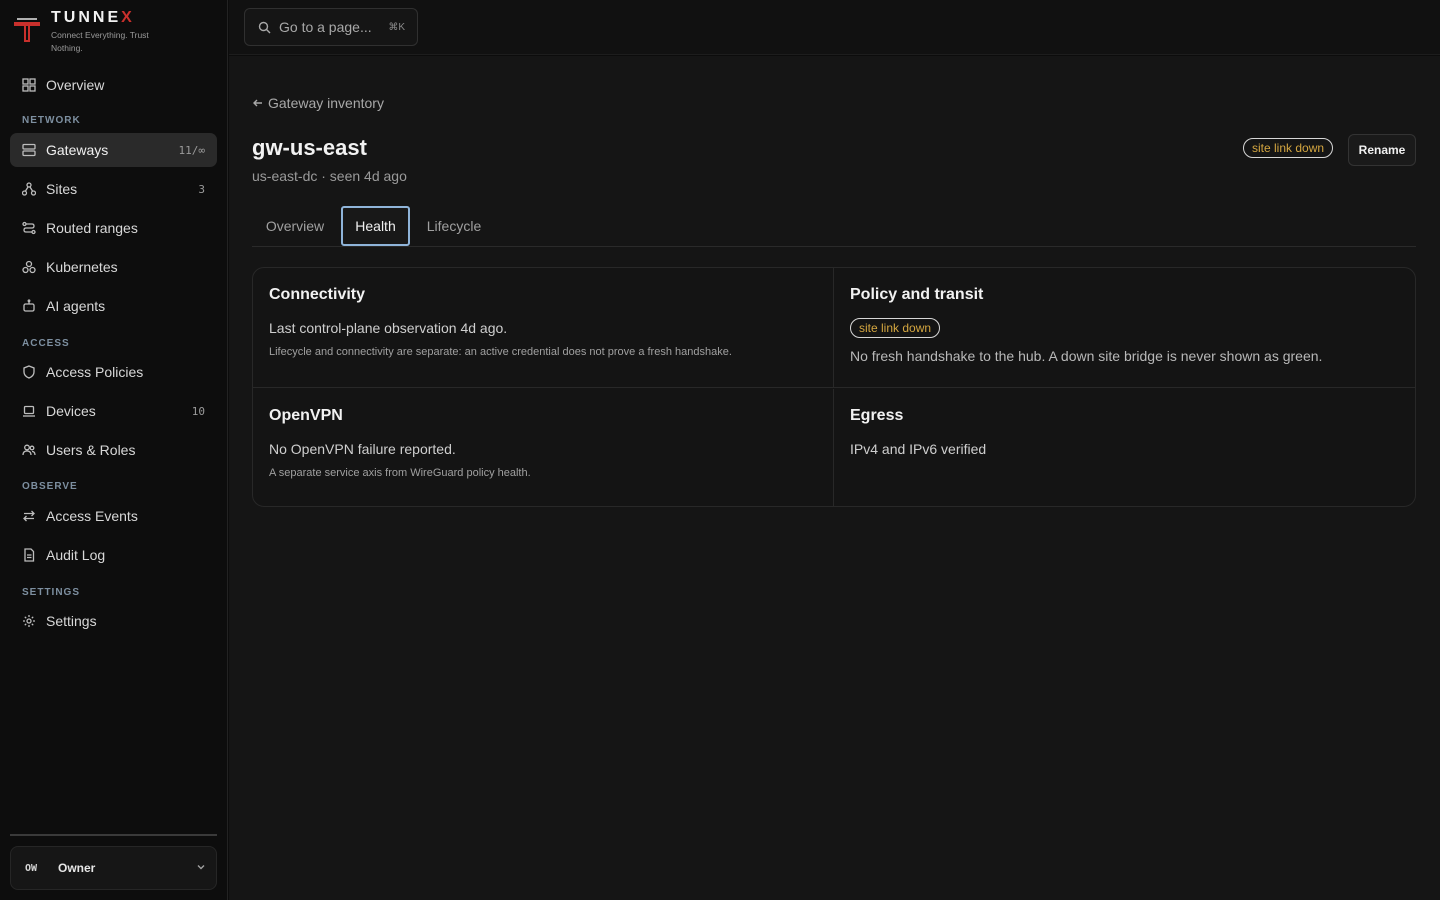 The width and height of the screenshot is (1440, 900). Describe the element at coordinates (29, 450) in the screenshot. I see `users-icon` at that location.